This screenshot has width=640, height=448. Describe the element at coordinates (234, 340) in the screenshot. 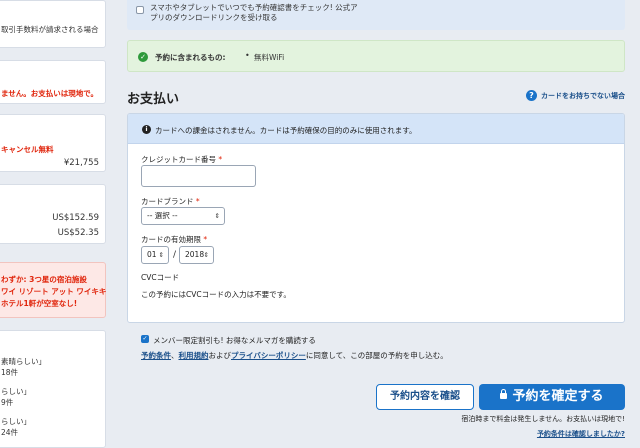

I see `newsletter-label: メンバー限定割引も! お得なメルマガを購読する` at that location.